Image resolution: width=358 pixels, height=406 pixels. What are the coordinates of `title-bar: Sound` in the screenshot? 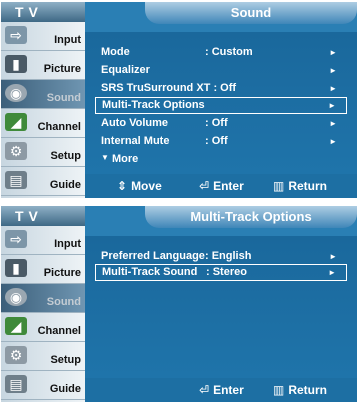 It's located at (221, 17).